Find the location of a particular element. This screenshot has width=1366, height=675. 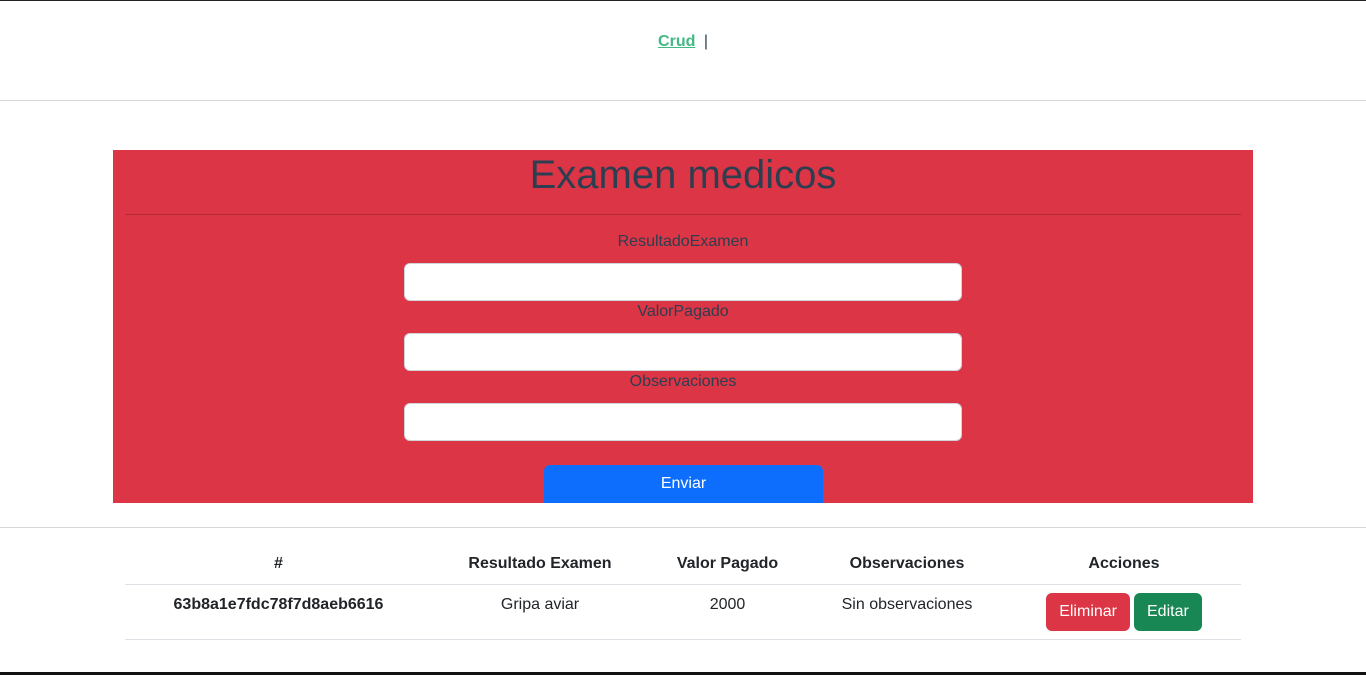

row-valor: 2000 is located at coordinates (727, 612).